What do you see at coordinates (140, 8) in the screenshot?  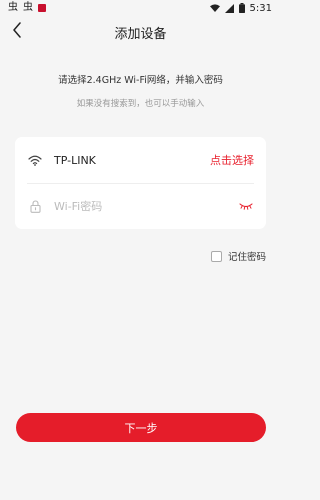 I see `status-bar: 虫 虫 5:31` at bounding box center [140, 8].